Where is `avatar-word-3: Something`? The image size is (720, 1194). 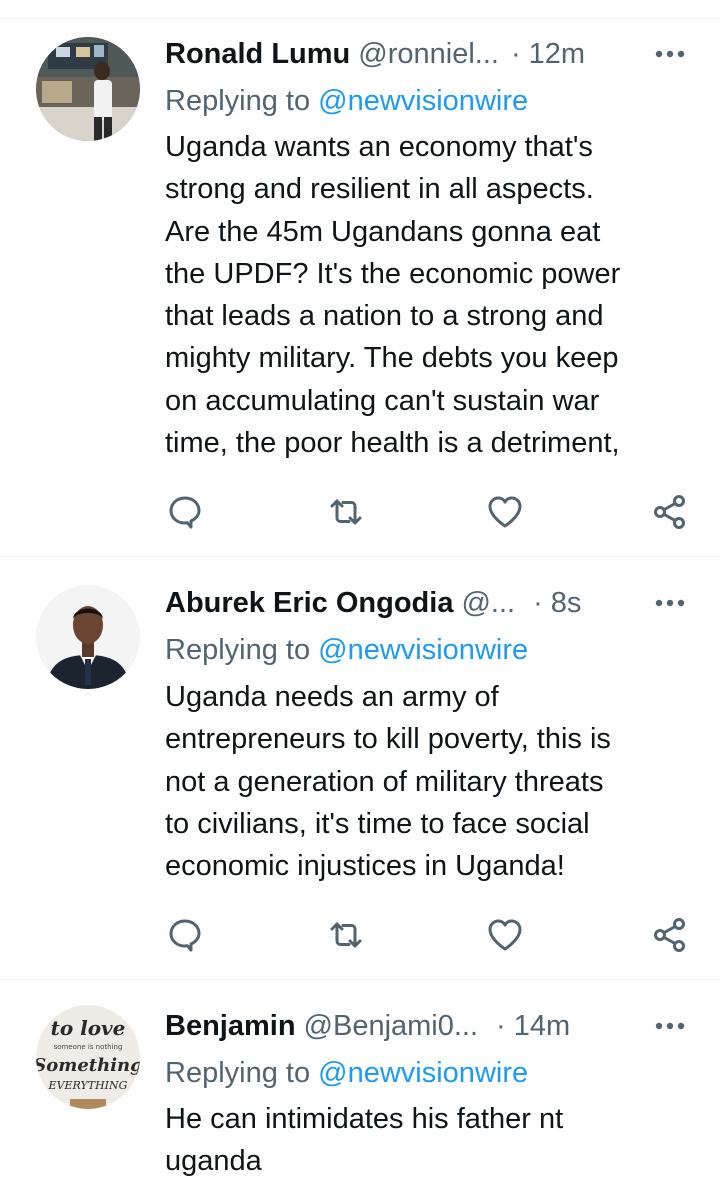 avatar-word-3: Something is located at coordinates (88, 1065).